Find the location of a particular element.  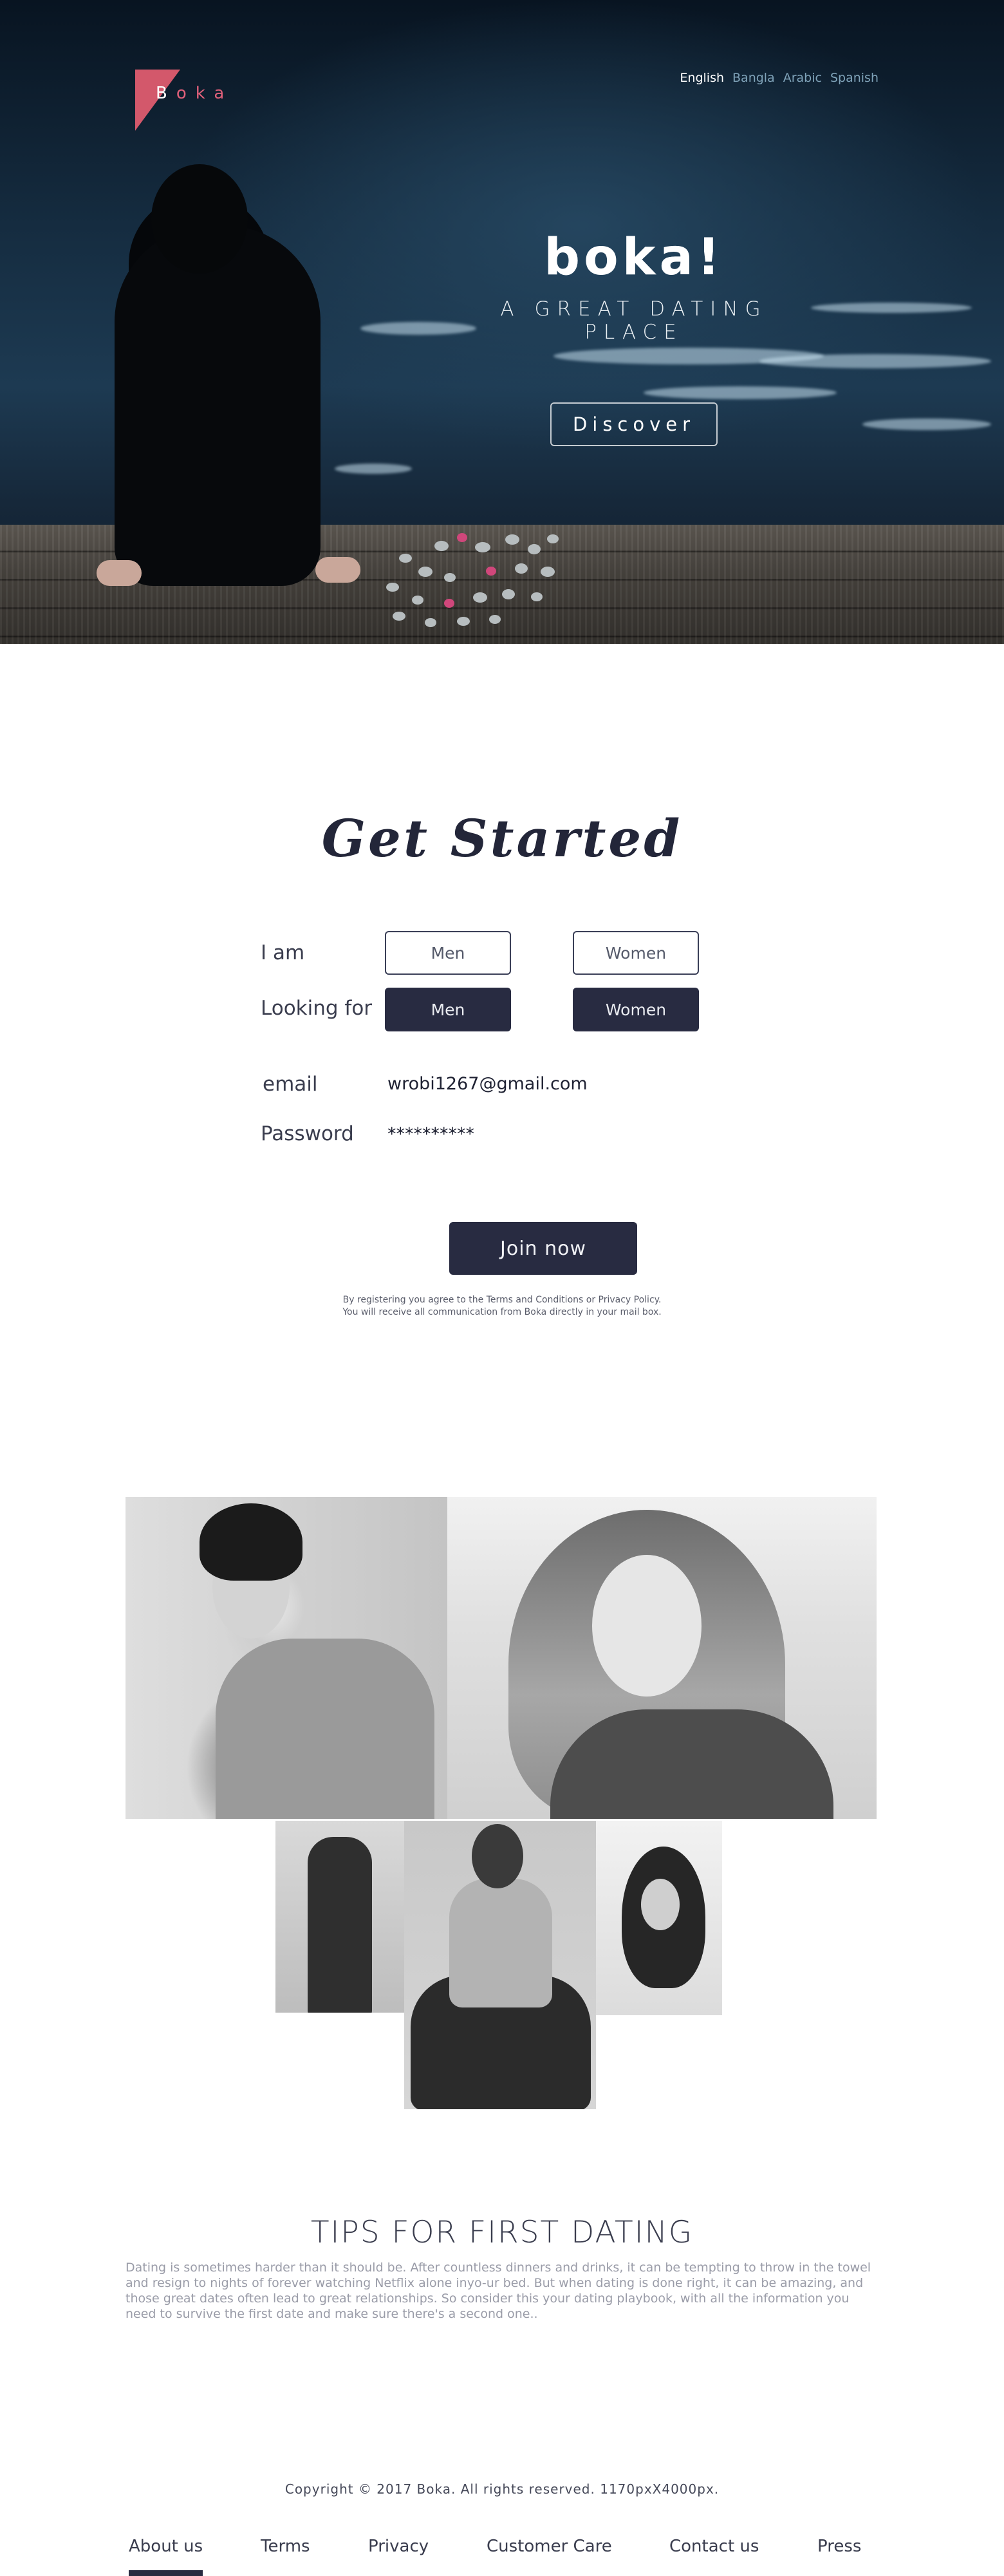

profile-photo-man-shirtless is located at coordinates (500, 1965).